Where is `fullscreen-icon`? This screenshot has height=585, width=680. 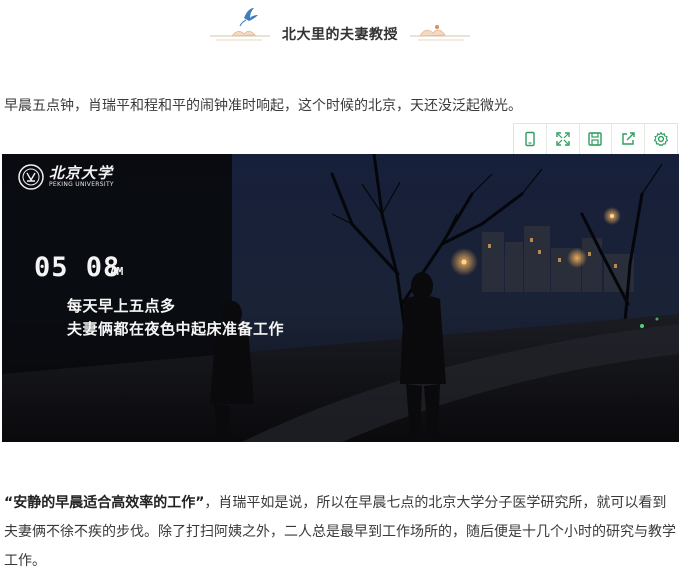 fullscreen-icon is located at coordinates (562, 139).